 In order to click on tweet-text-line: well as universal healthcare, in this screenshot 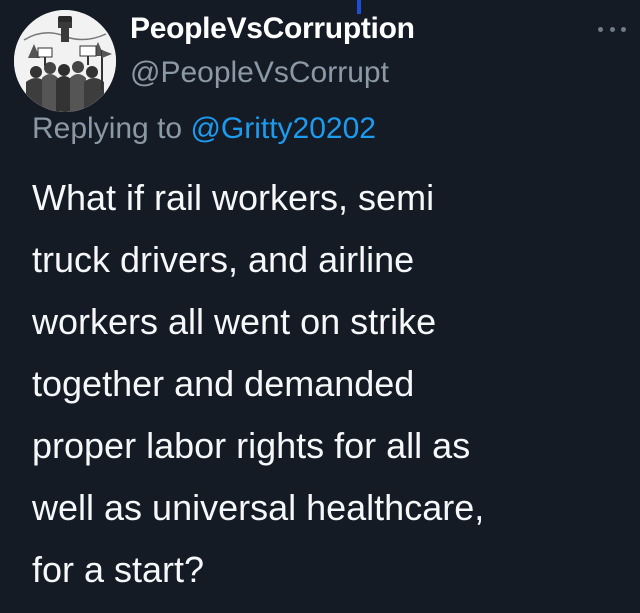, I will do `click(258, 507)`.